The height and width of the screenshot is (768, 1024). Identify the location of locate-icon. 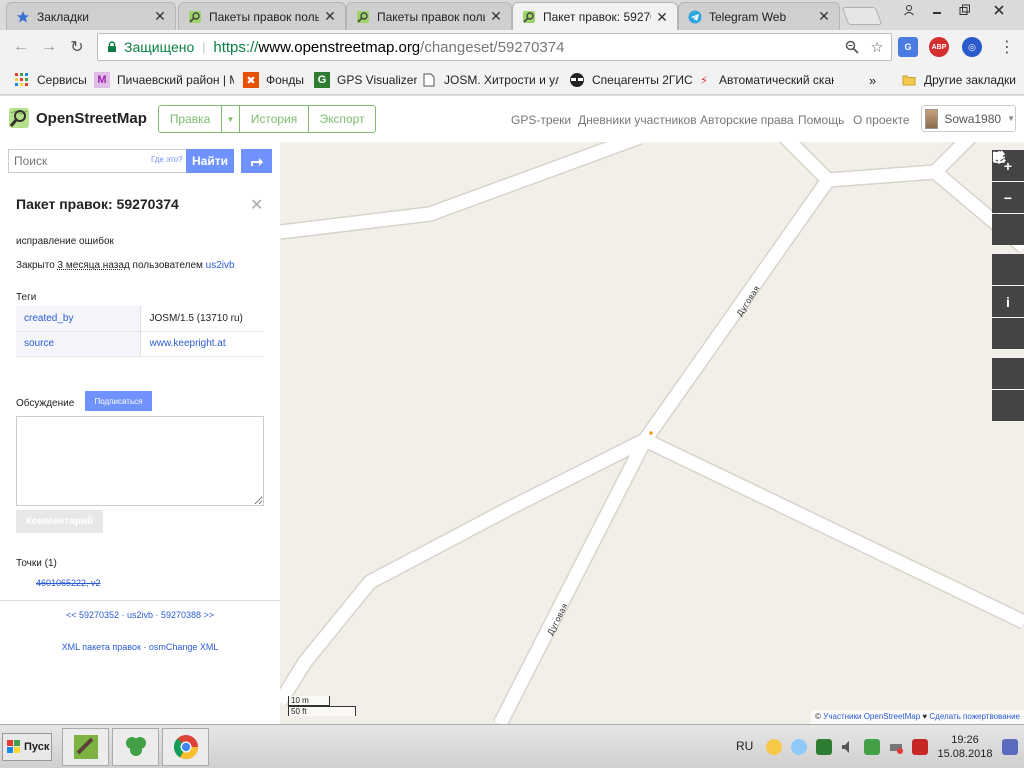
(1008, 198).